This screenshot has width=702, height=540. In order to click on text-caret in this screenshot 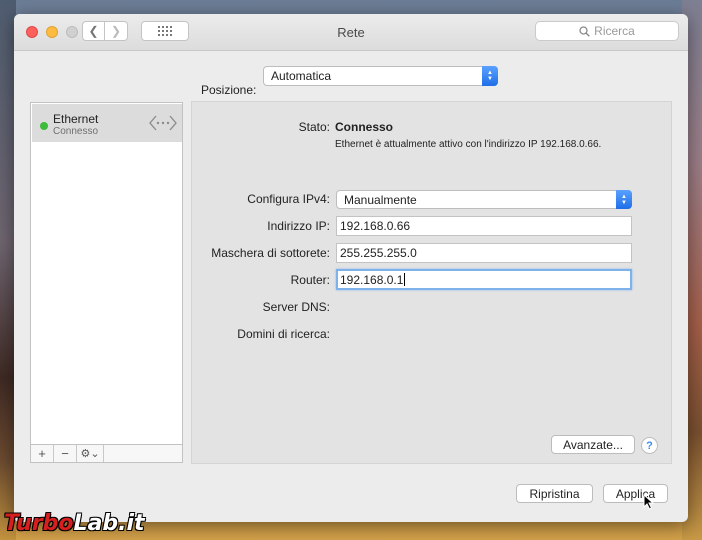, I will do `click(405, 279)`.